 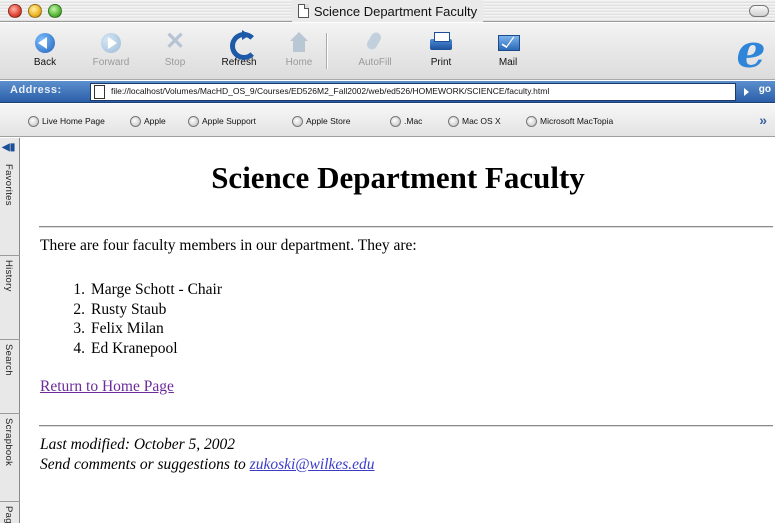 I want to click on mail-icon, so click(x=508, y=42).